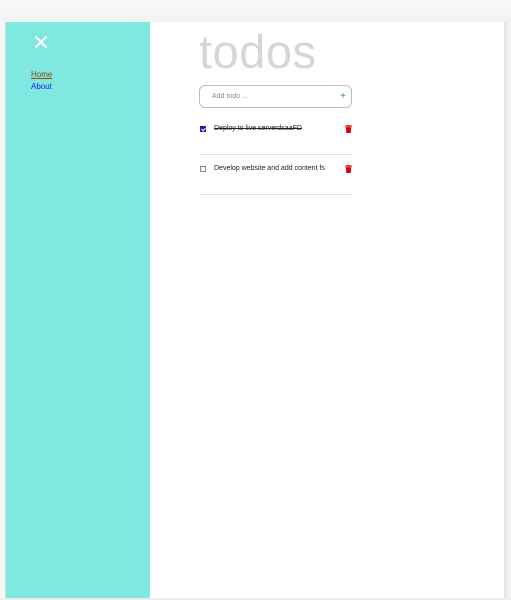  Describe the element at coordinates (276, 175) in the screenshot. I see `todo-item: Develop website and add content fs` at that location.